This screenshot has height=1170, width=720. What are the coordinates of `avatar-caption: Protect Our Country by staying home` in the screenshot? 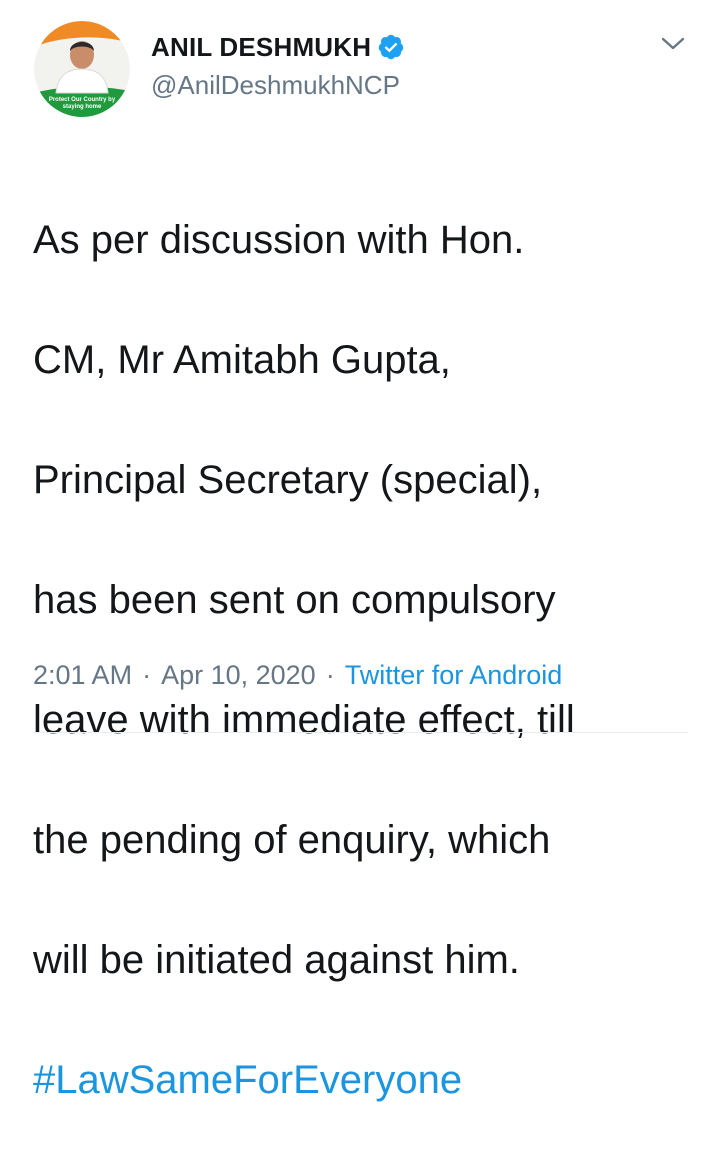 It's located at (82, 103).